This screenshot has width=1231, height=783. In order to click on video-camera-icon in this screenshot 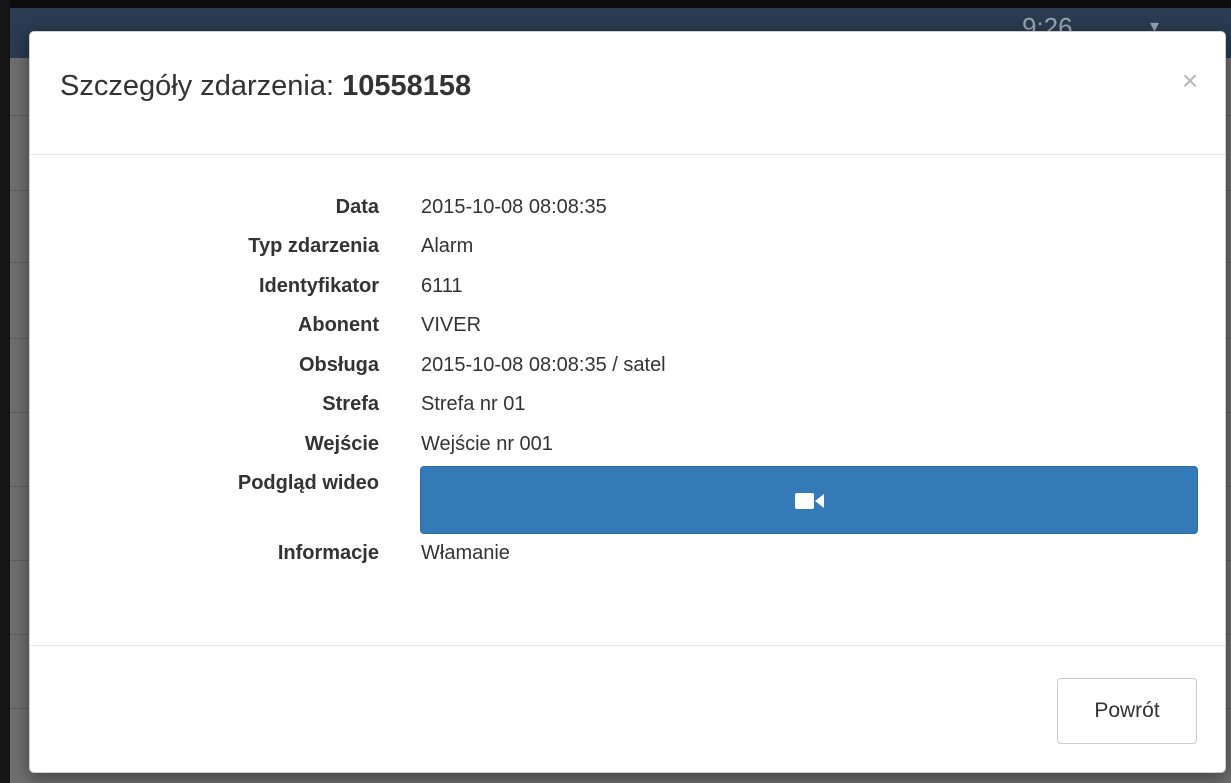, I will do `click(809, 501)`.